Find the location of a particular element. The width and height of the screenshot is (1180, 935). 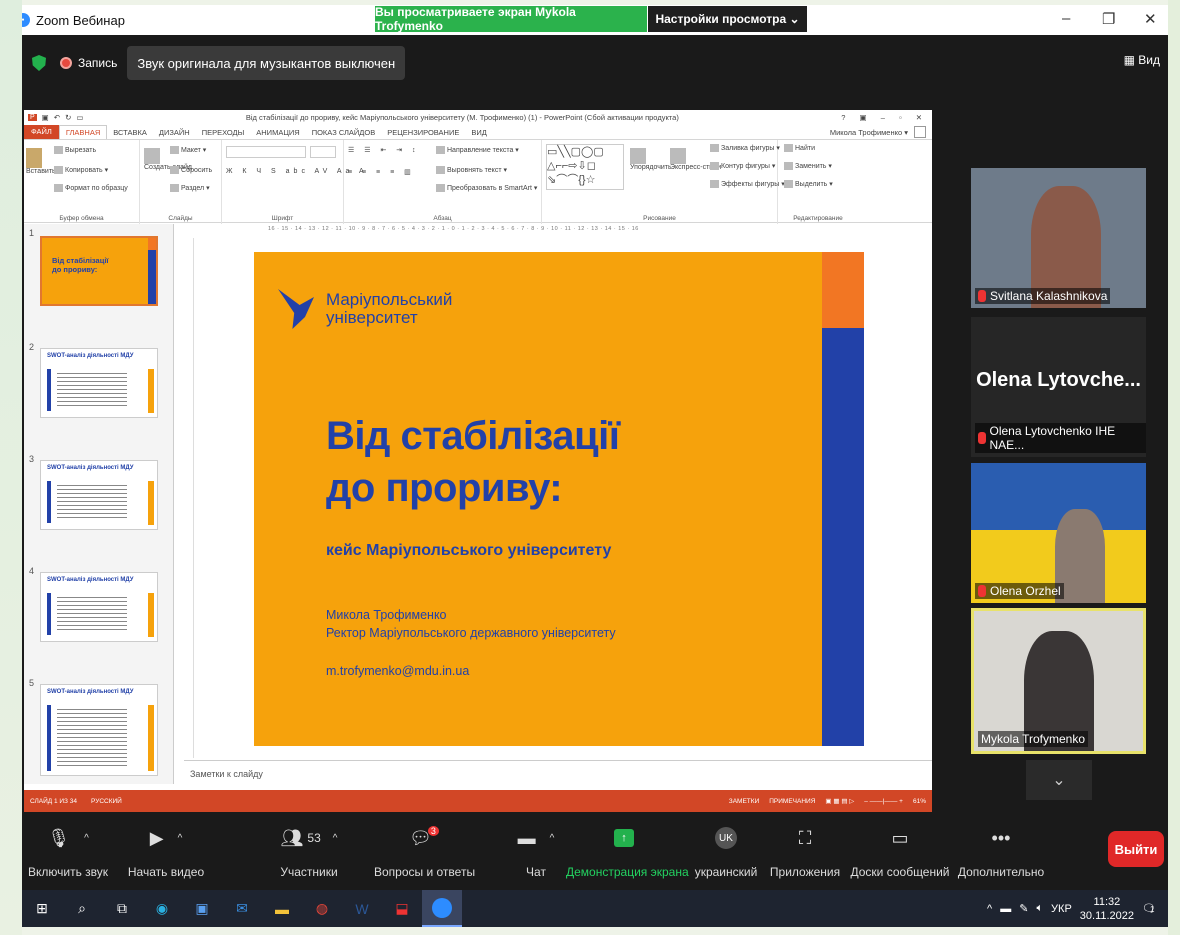

smartart-button: Преобразовать в SmartArt ▾ is located at coordinates (486, 188).